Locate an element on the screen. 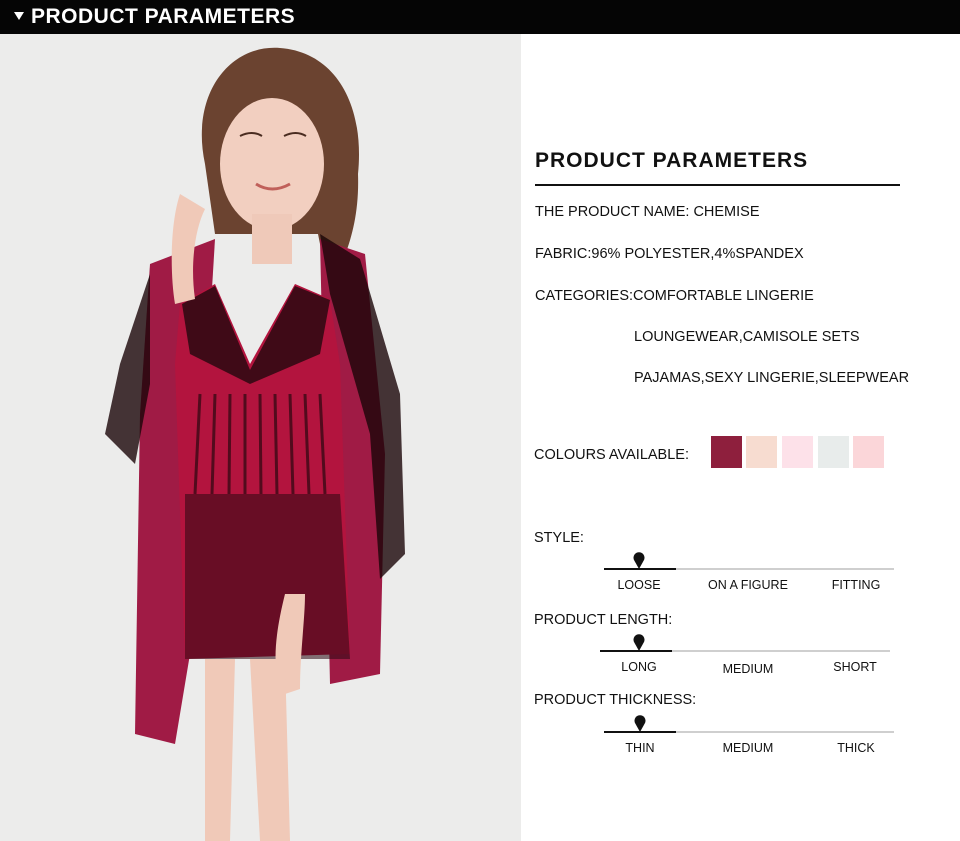 The image size is (960, 841). length-option-medium: MEDIUM is located at coordinates (748, 669).